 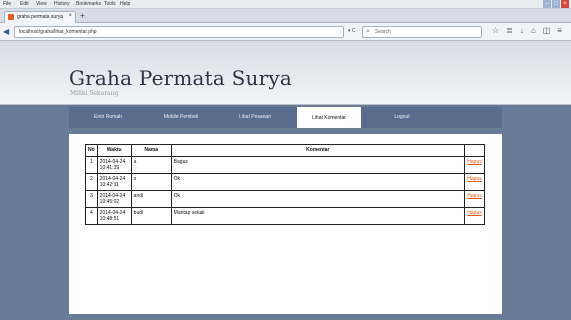 I want to click on window-controls: – □ ×, so click(x=556, y=4).